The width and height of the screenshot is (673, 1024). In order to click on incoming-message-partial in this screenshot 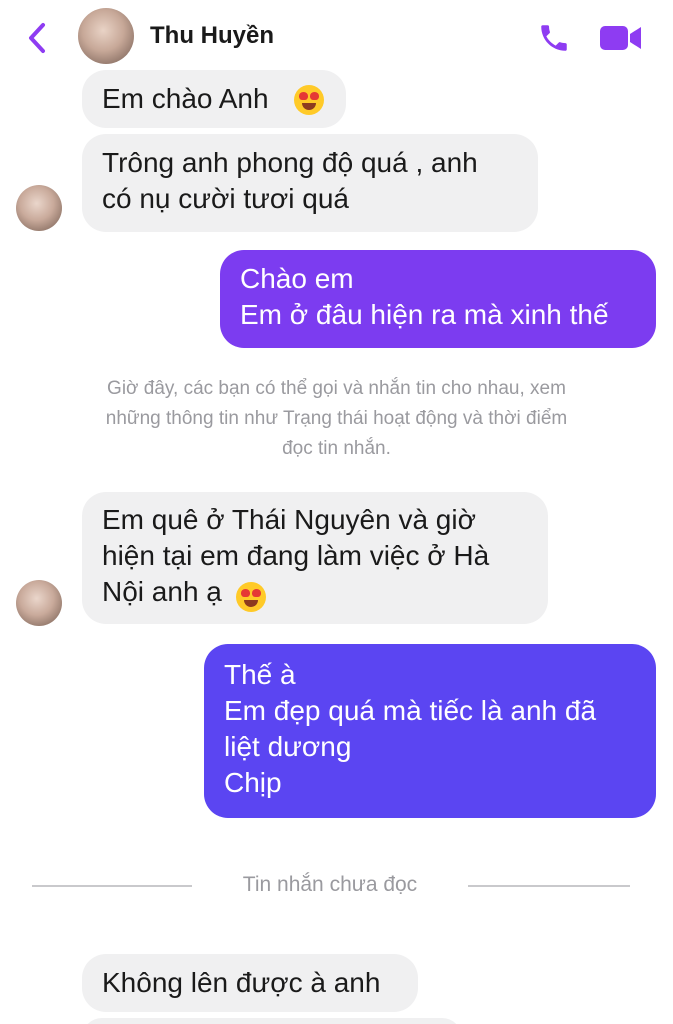, I will do `click(272, 1021)`.